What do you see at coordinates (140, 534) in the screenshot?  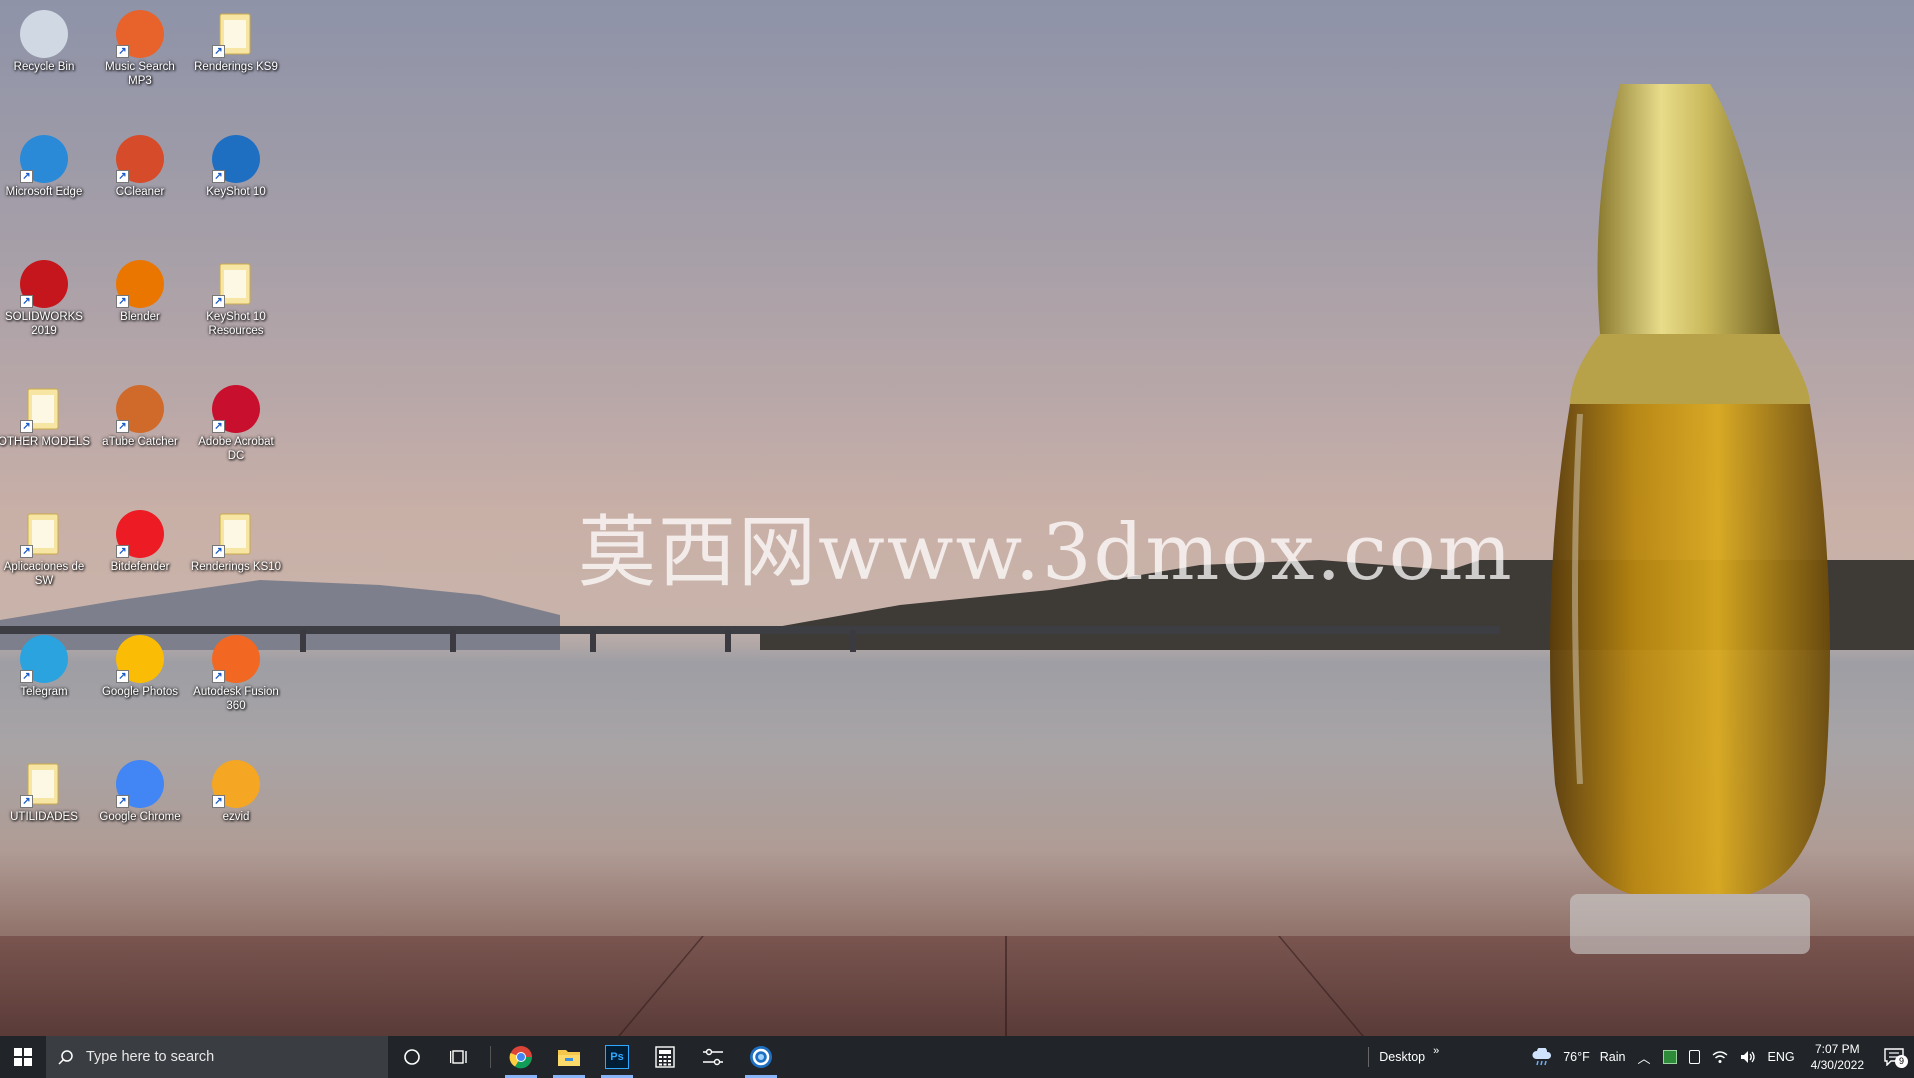 I see `bitdefender-icon: ↗` at bounding box center [140, 534].